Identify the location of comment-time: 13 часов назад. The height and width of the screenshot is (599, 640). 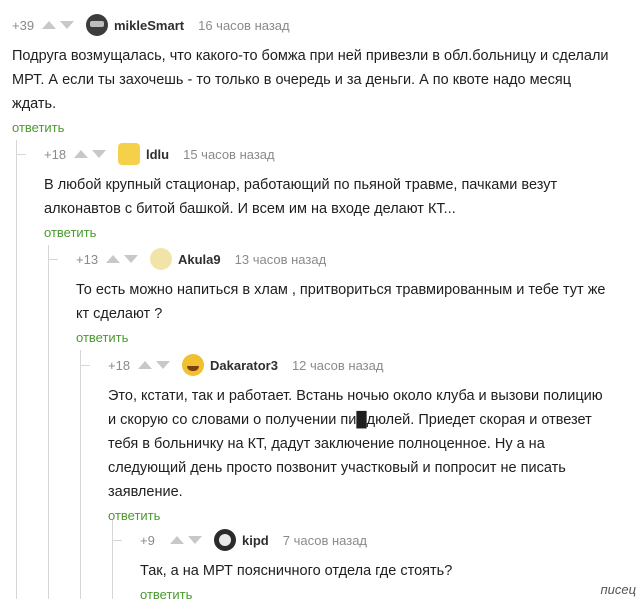
(280, 259).